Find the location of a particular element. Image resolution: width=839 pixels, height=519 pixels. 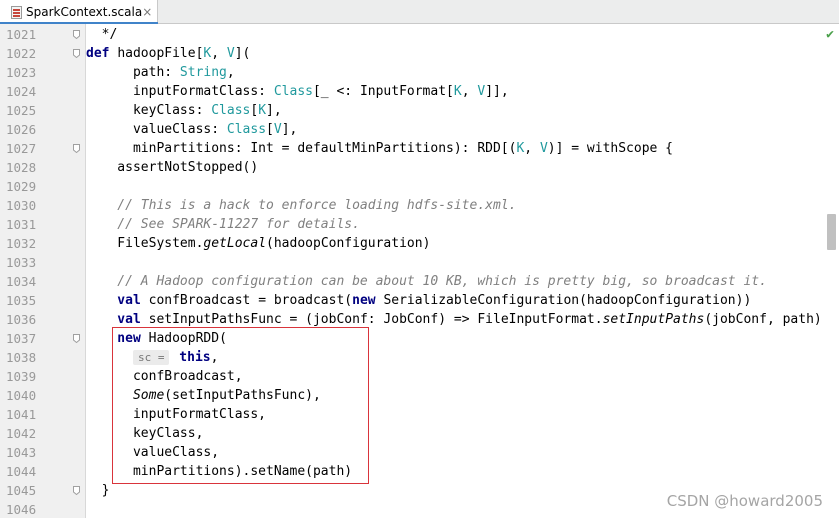

code-line: 1022 def hadoopFile[K, V]( is located at coordinates (419, 53).